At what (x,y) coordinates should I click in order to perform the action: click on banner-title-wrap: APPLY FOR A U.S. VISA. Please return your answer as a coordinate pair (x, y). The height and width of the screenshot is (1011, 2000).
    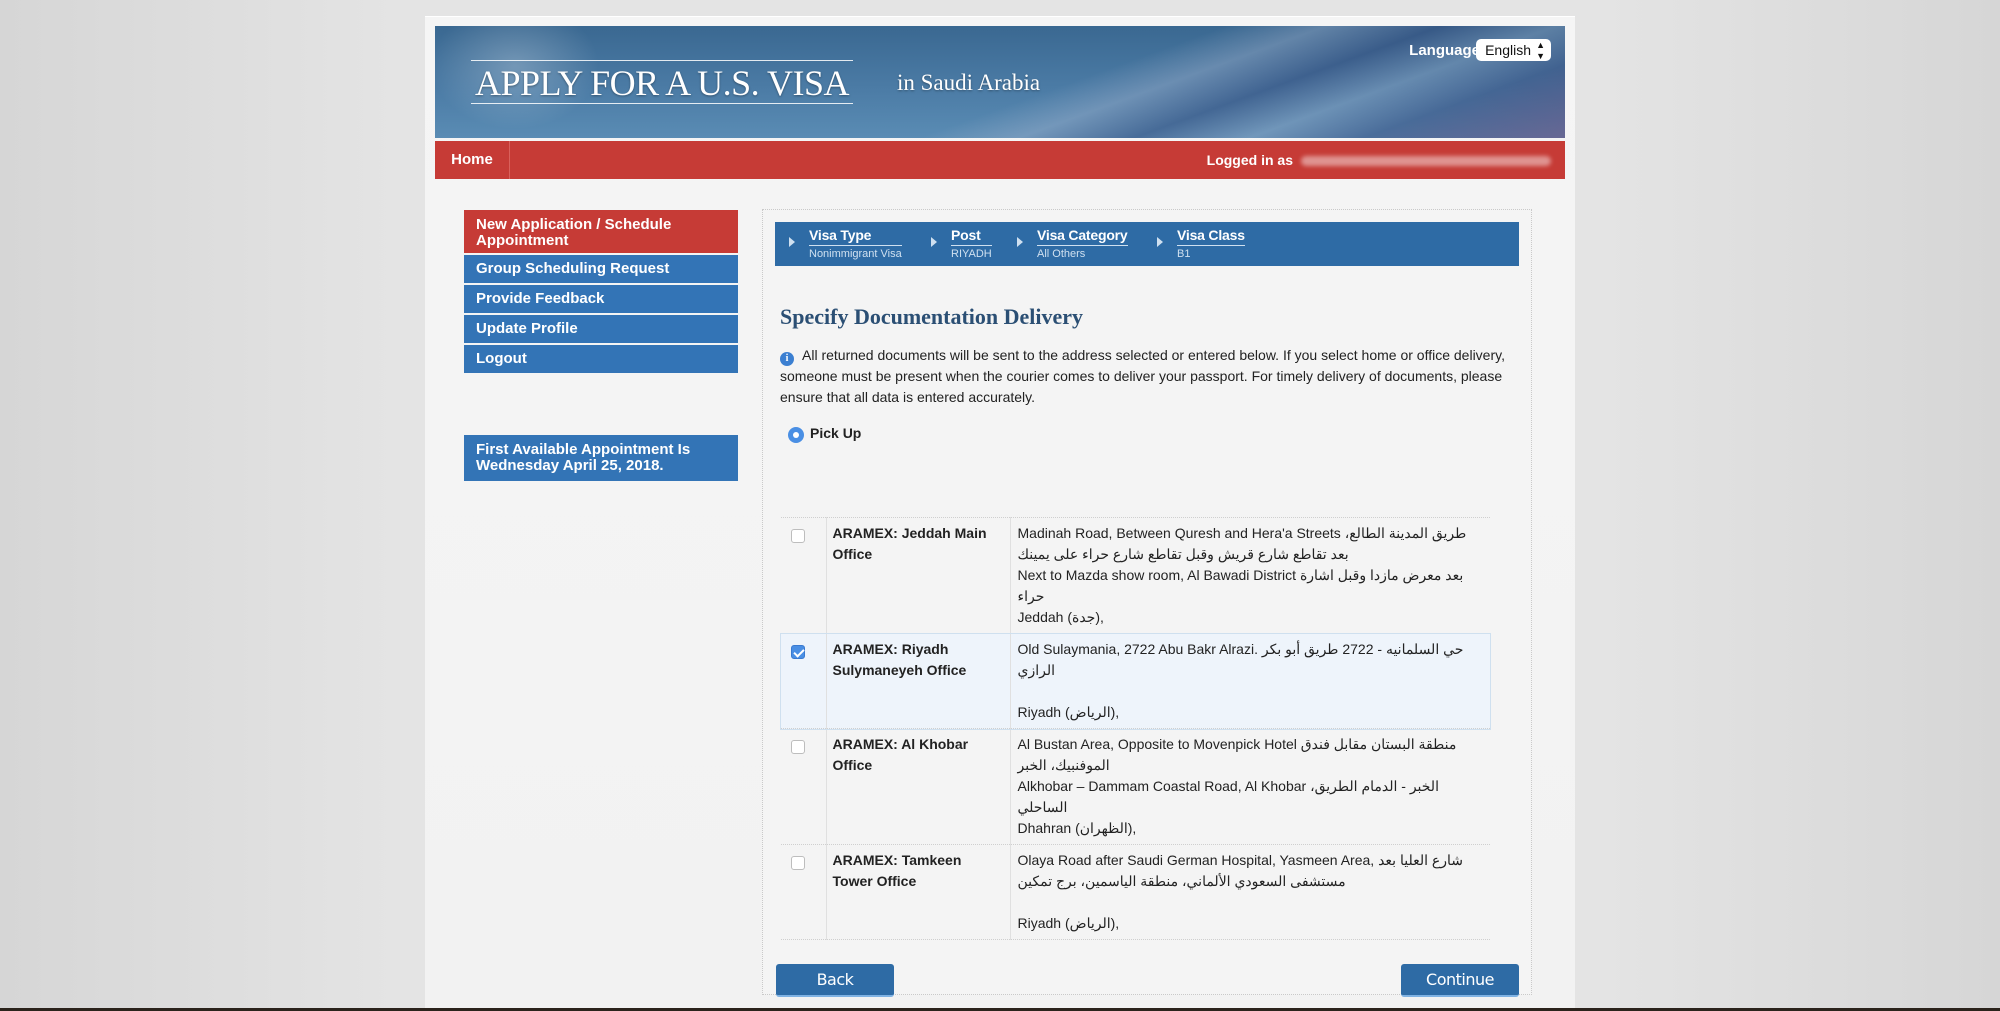
    Looking at the image, I should click on (662, 82).